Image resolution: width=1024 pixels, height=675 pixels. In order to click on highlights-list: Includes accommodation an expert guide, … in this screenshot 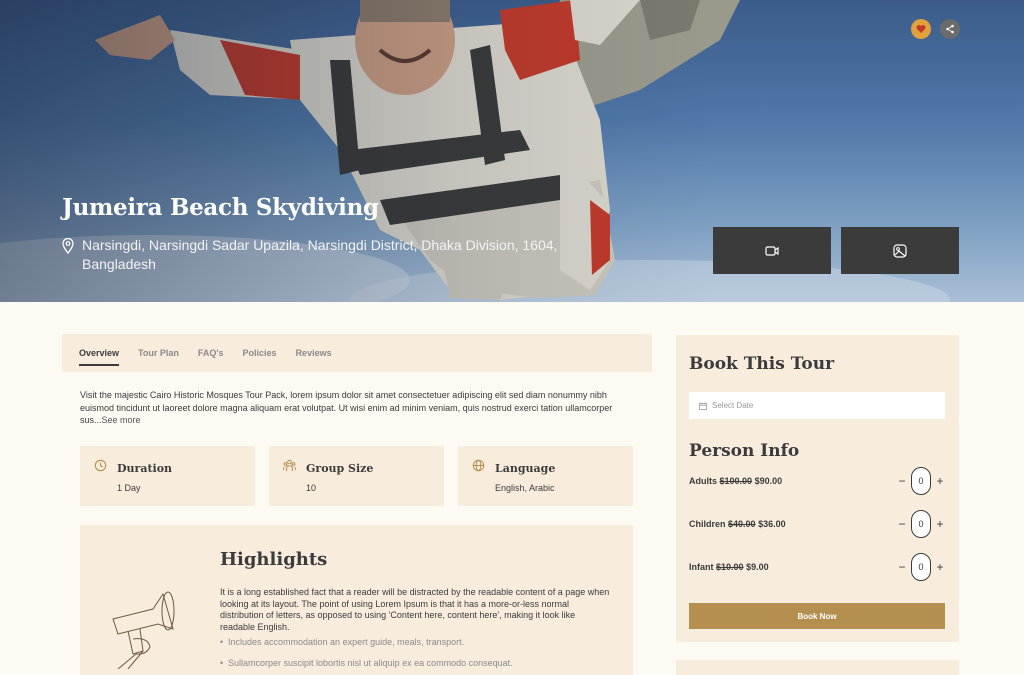, I will do `click(415, 656)`.